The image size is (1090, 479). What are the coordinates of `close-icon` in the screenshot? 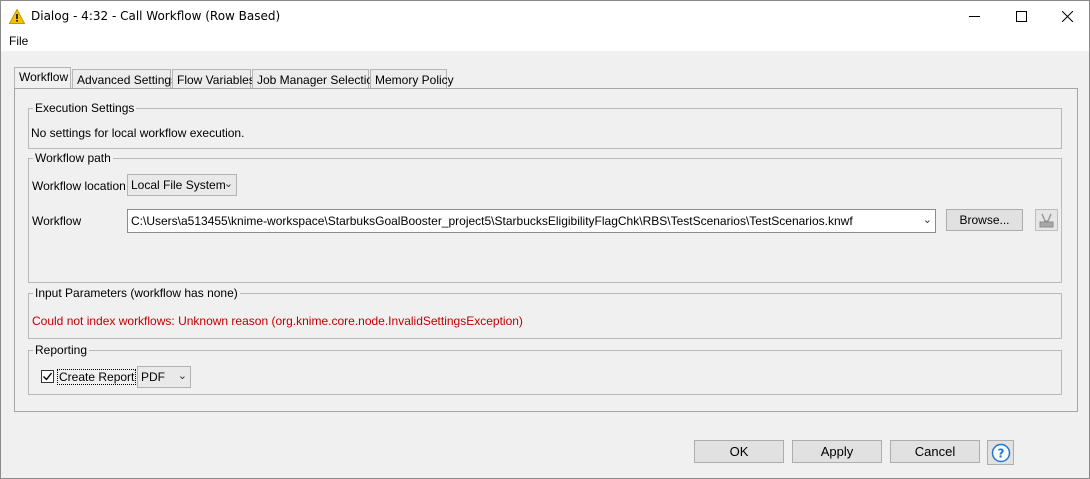 It's located at (1067, 16).